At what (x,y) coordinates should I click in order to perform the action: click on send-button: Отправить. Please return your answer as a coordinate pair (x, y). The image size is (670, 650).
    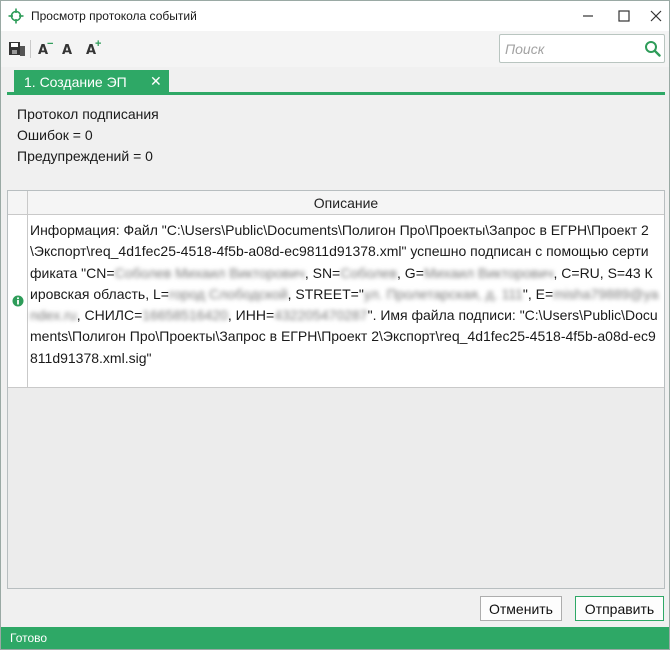
    Looking at the image, I should click on (619, 608).